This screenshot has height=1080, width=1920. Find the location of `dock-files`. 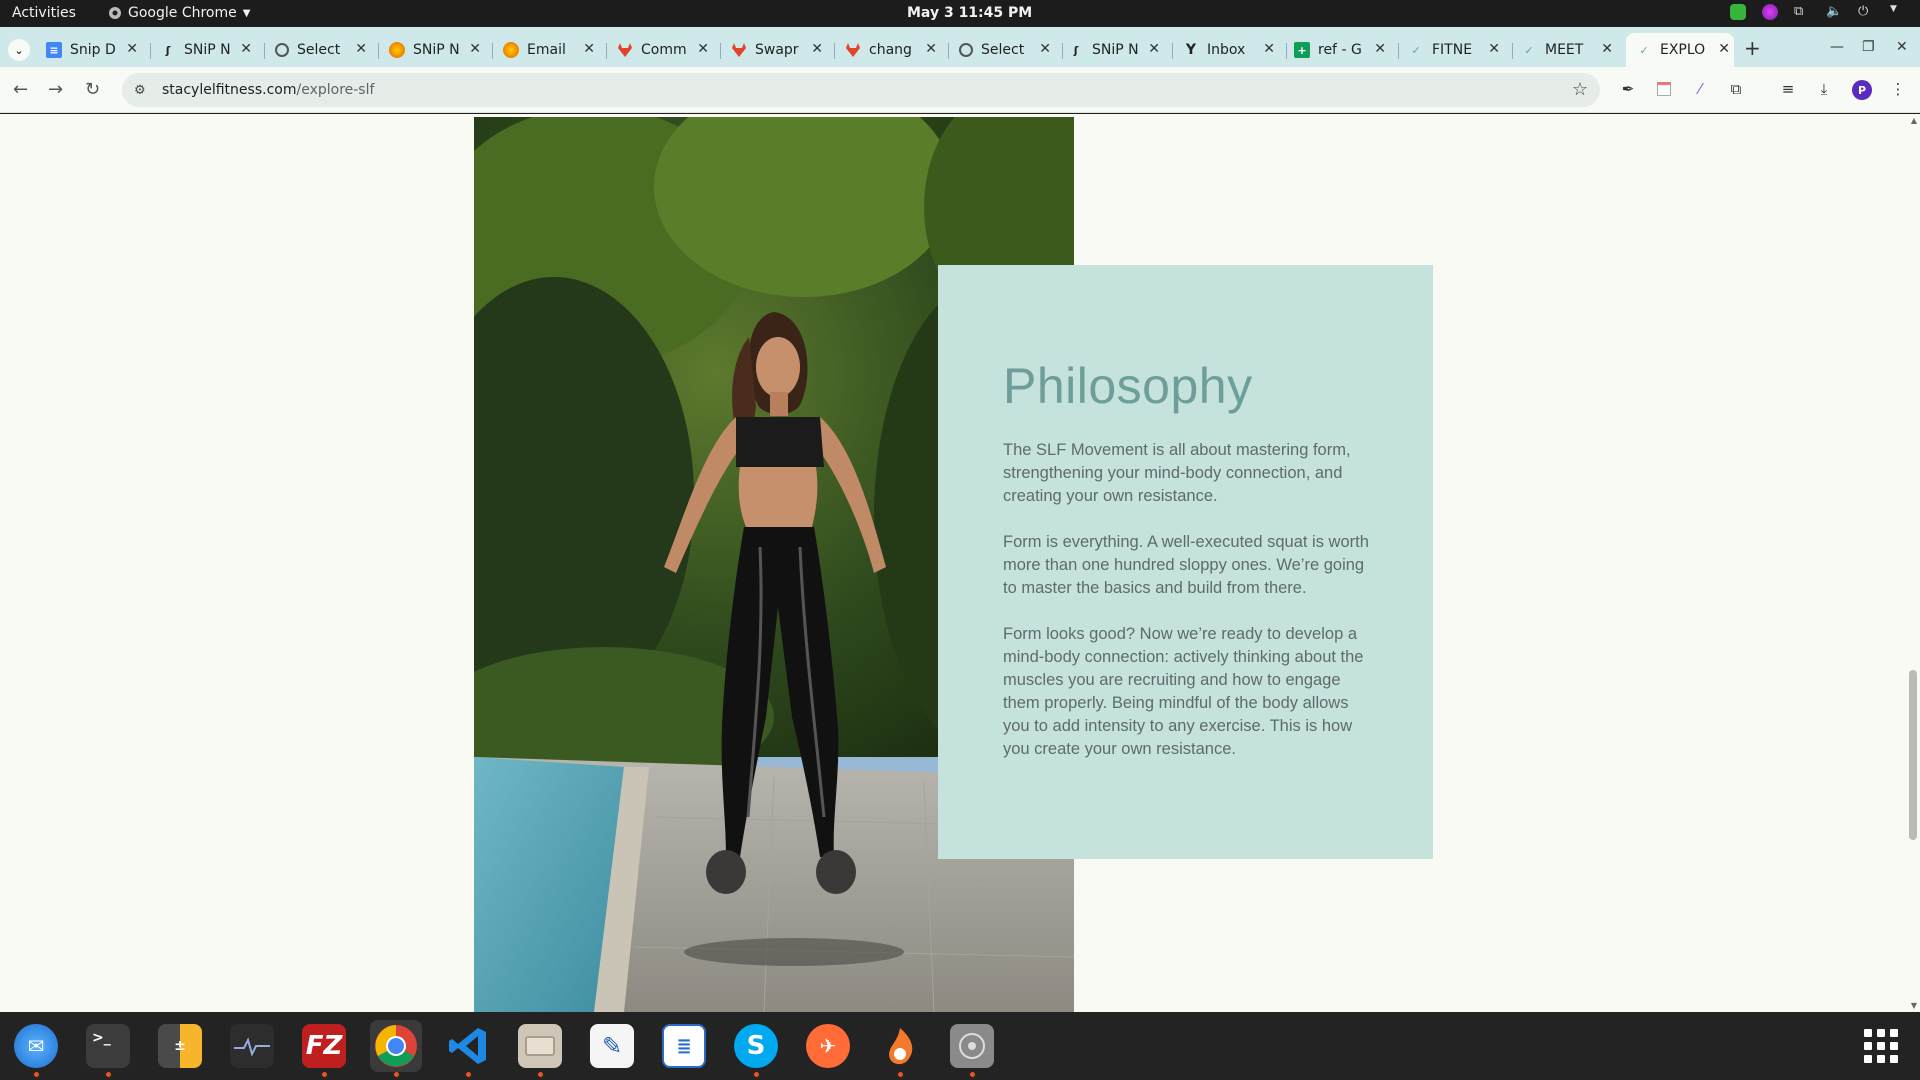

dock-files is located at coordinates (540, 1048).